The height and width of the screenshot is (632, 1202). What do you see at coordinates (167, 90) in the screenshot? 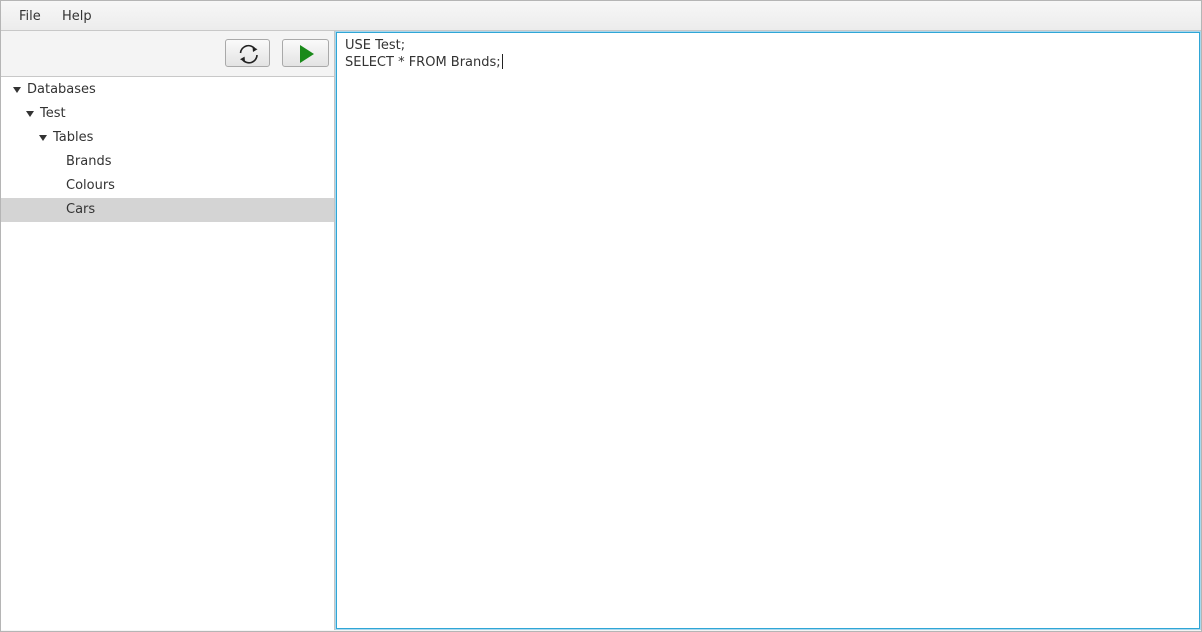
I see `tree-item-databases: Databases` at bounding box center [167, 90].